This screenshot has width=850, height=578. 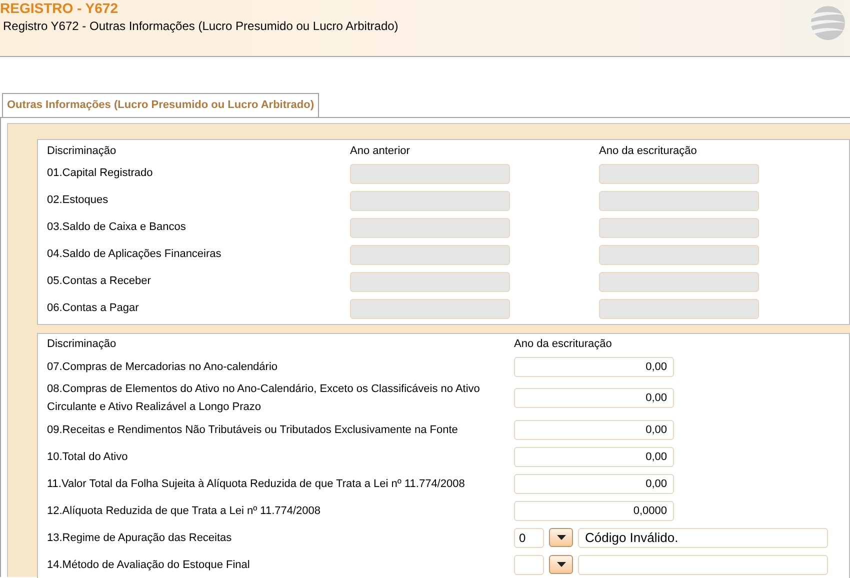 What do you see at coordinates (253, 430) in the screenshot?
I see `field-label: 09.Receitas e Rendimentos Não Tributáveis ou Tributados Exclusivamente na Fonte` at bounding box center [253, 430].